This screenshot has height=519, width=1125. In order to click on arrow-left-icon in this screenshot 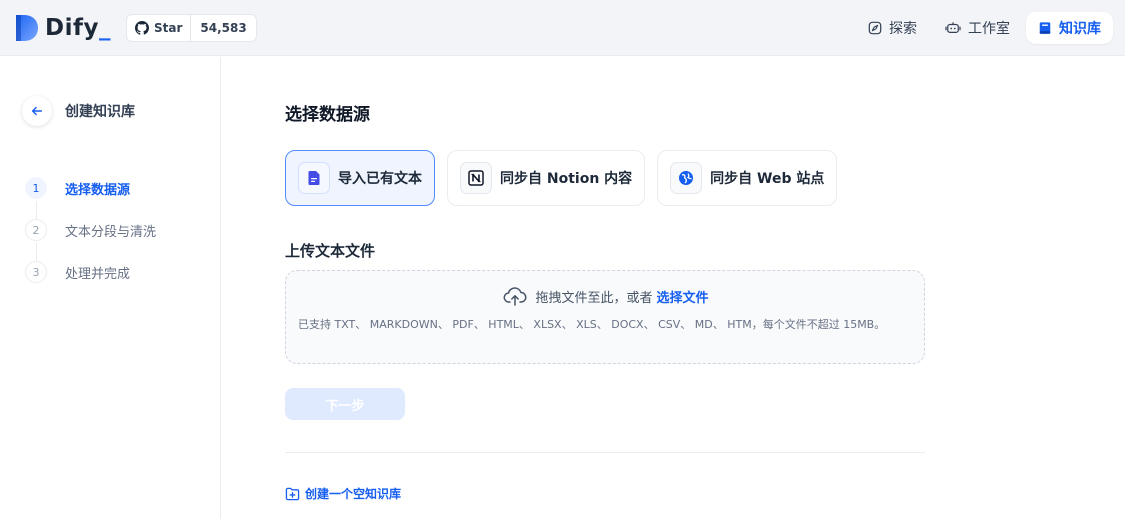, I will do `click(37, 111)`.